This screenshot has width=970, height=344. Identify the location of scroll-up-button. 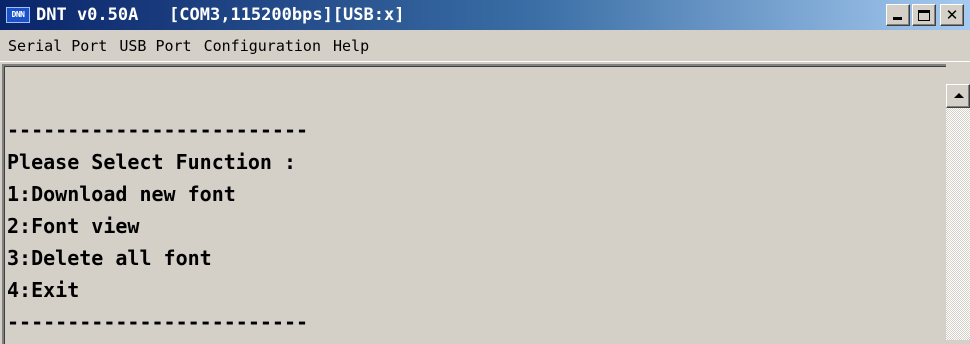
(958, 96).